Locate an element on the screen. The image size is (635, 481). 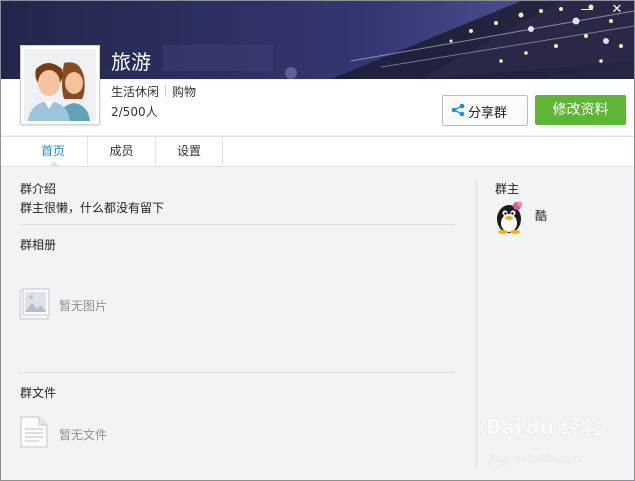
tab-settings-label: 设置 is located at coordinates (188, 151).